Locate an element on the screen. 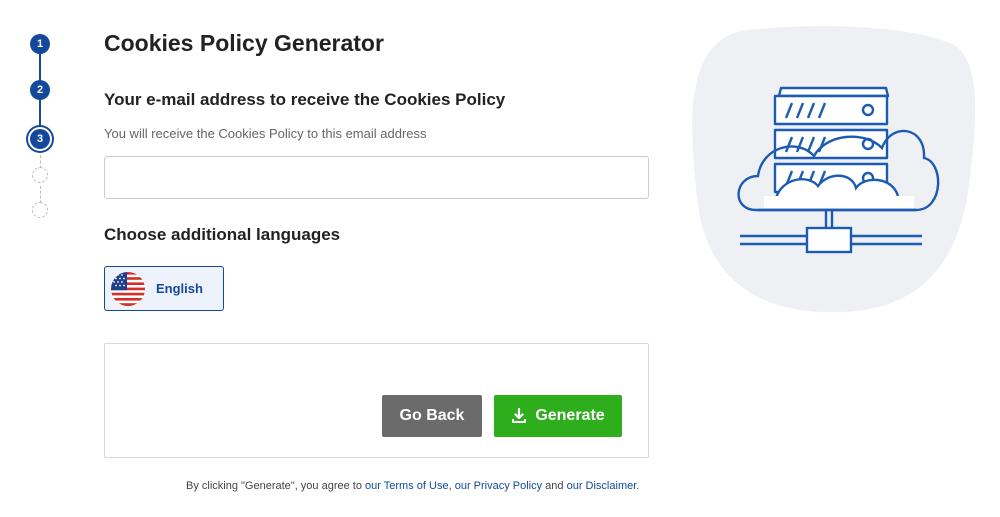  generate-label: Generate is located at coordinates (570, 415).